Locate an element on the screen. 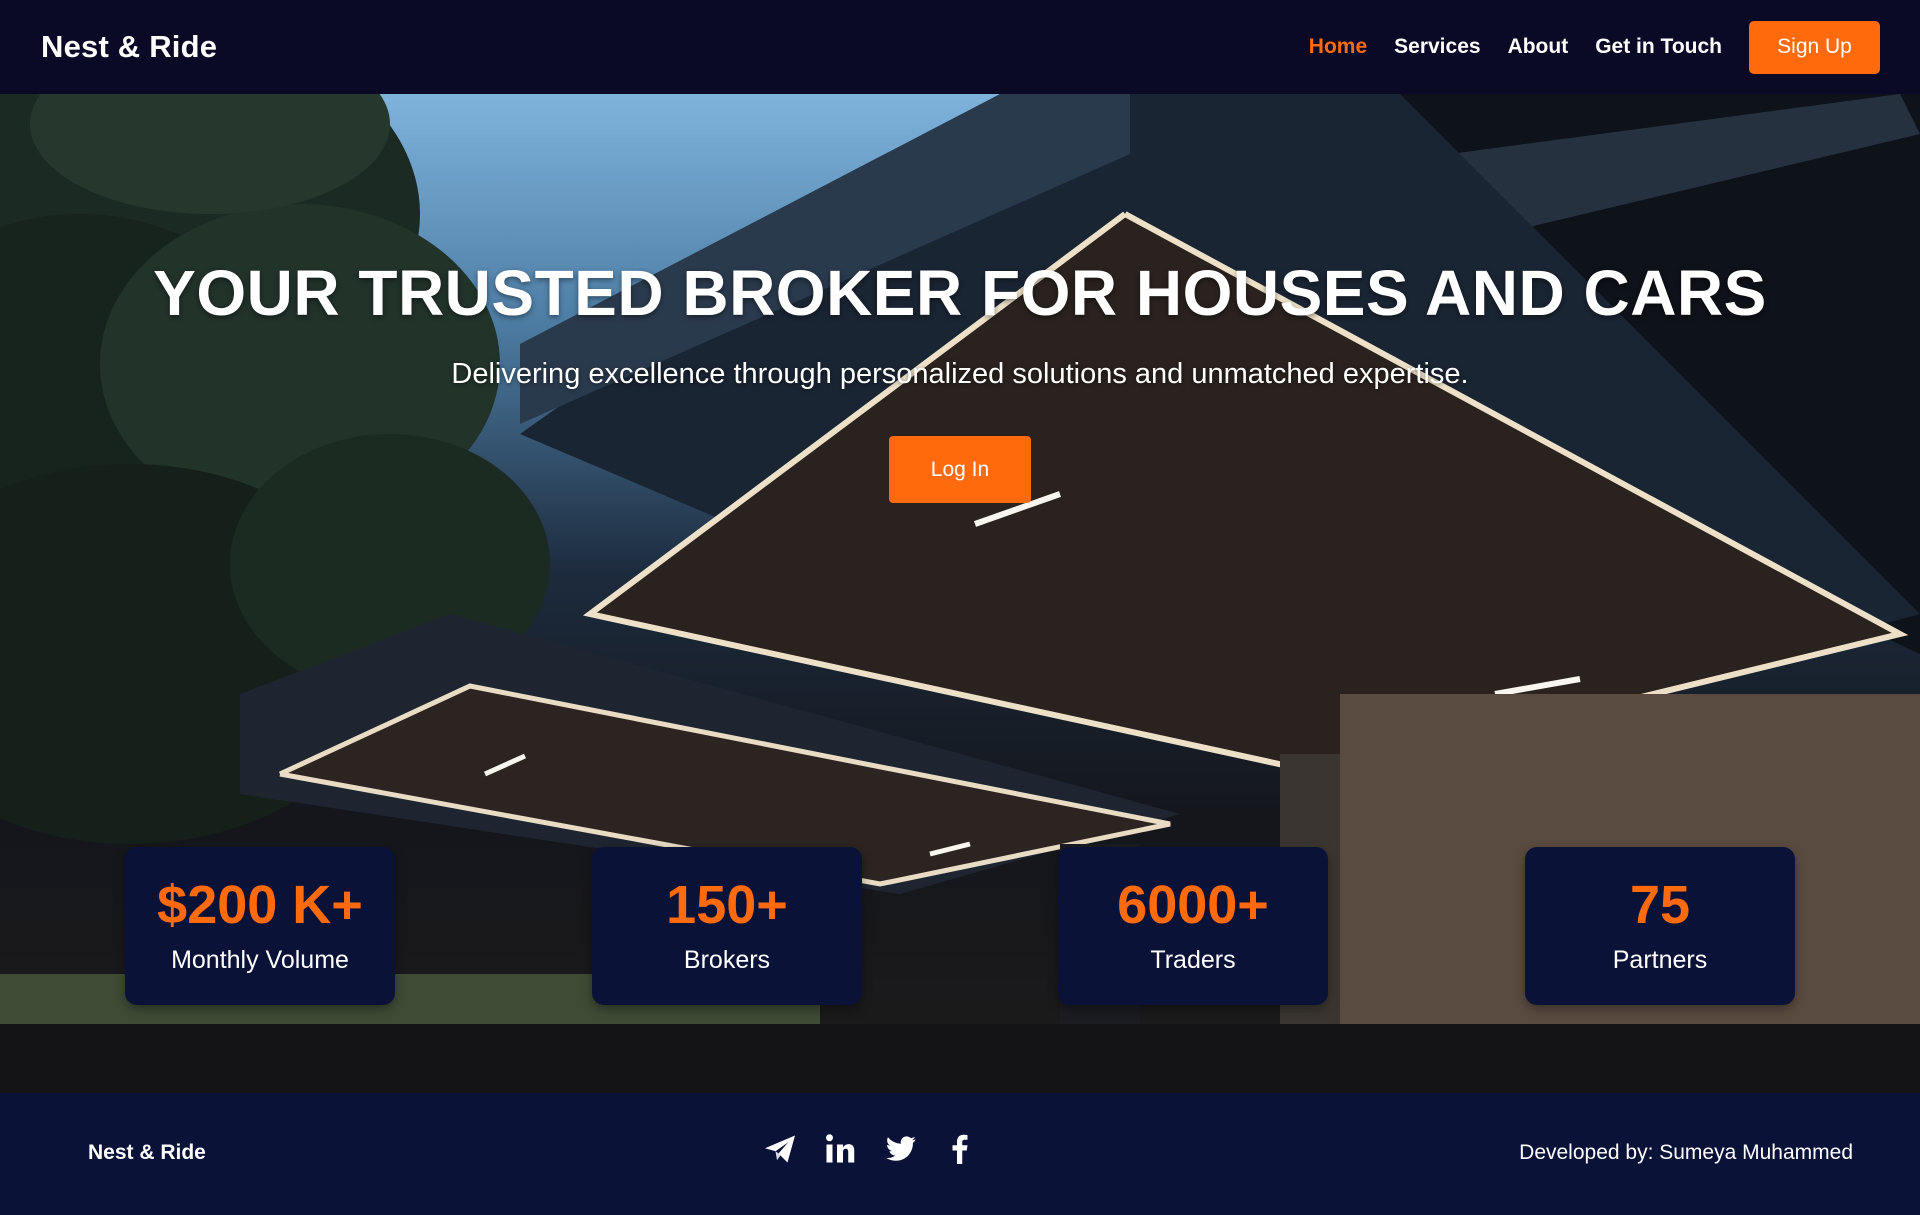 The width and height of the screenshot is (1920, 1215). footer-brand: Nest & Ride is located at coordinates (147, 1152).